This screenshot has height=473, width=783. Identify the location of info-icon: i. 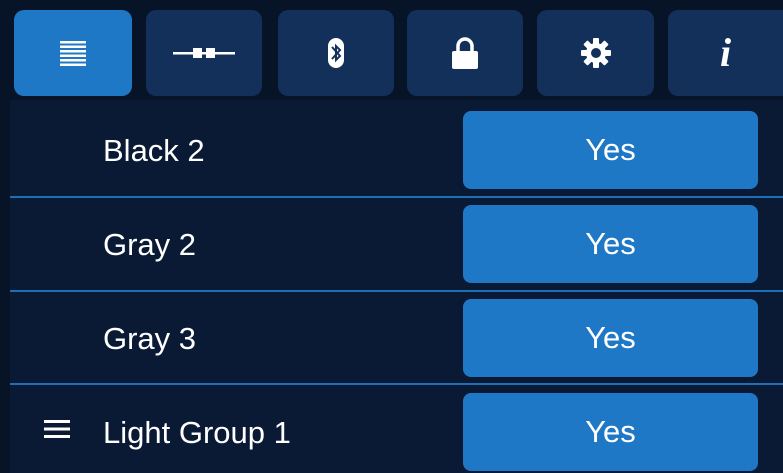
(725, 52).